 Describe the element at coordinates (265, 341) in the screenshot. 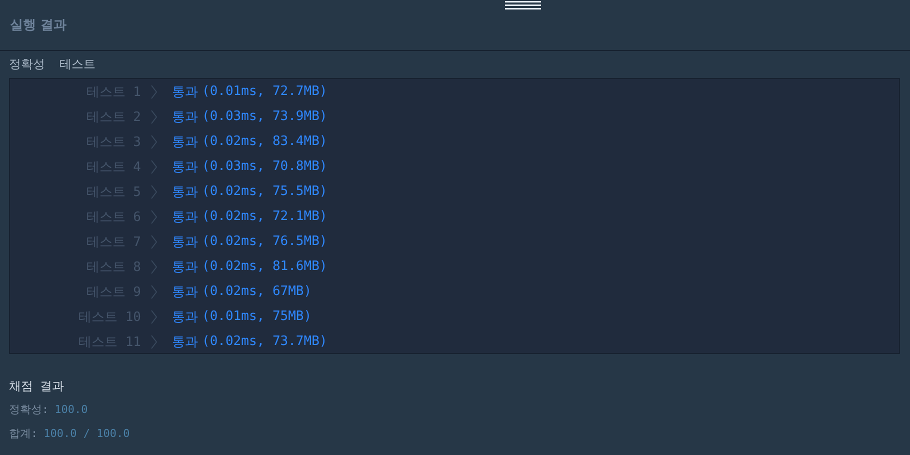

I see `test-detail: (0.02ms, 73.7MB)` at that location.